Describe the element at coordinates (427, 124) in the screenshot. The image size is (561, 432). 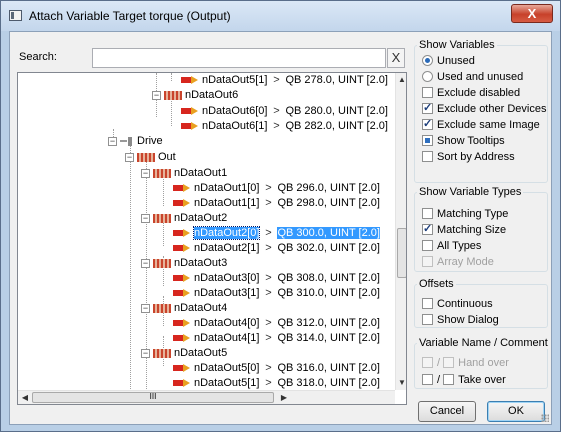
I see `checkbox-checked-icon` at that location.